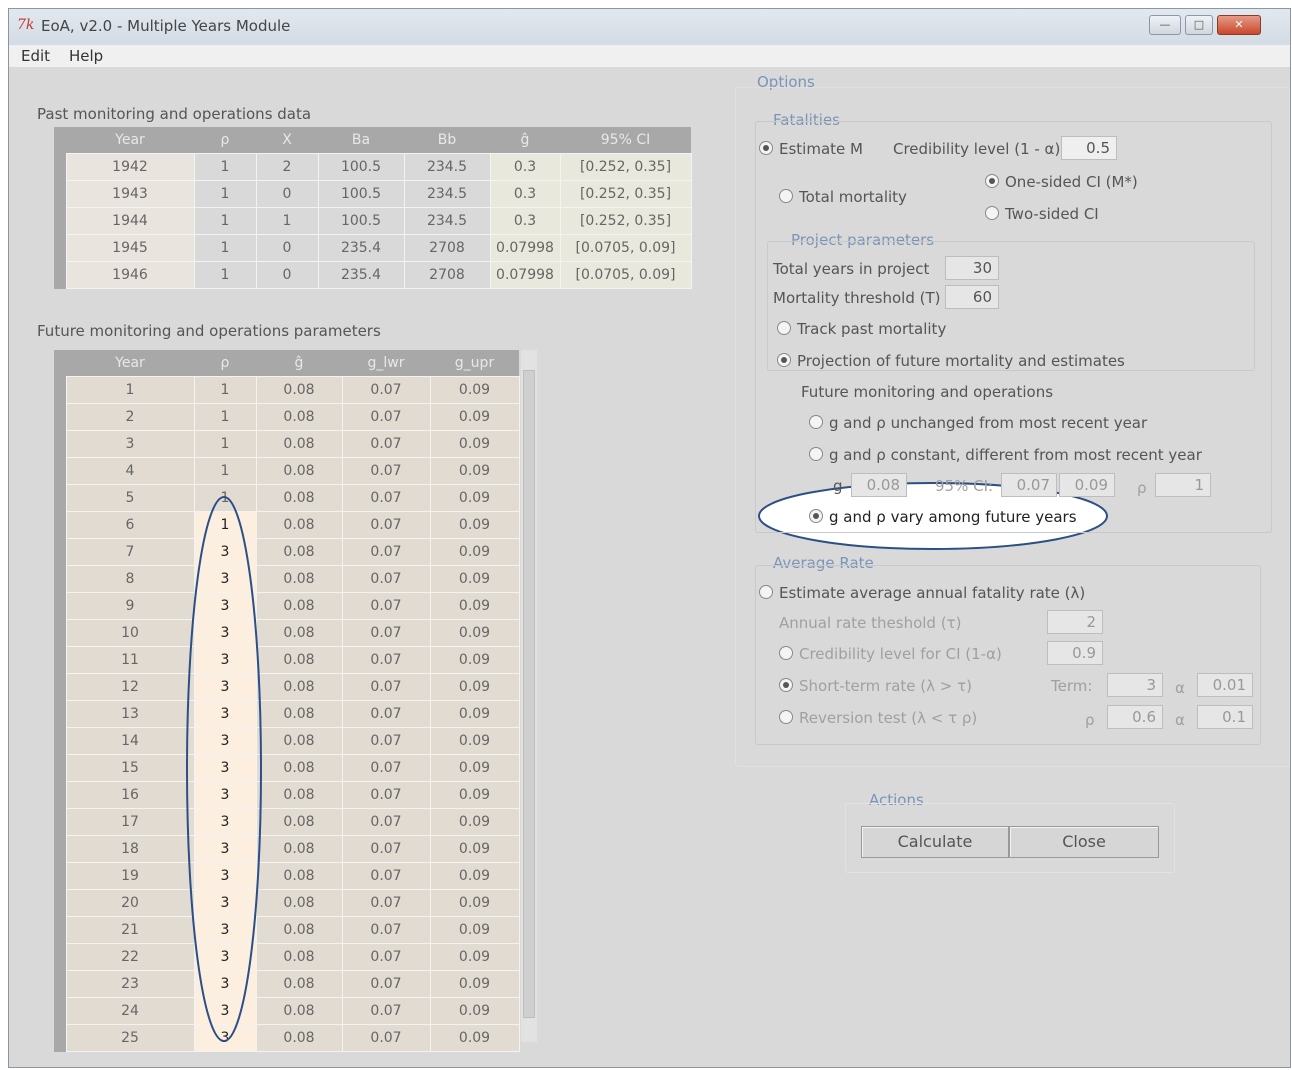 The width and height of the screenshot is (1292, 1070). What do you see at coordinates (838, 486) in the screenshot?
I see `g-label: g` at bounding box center [838, 486].